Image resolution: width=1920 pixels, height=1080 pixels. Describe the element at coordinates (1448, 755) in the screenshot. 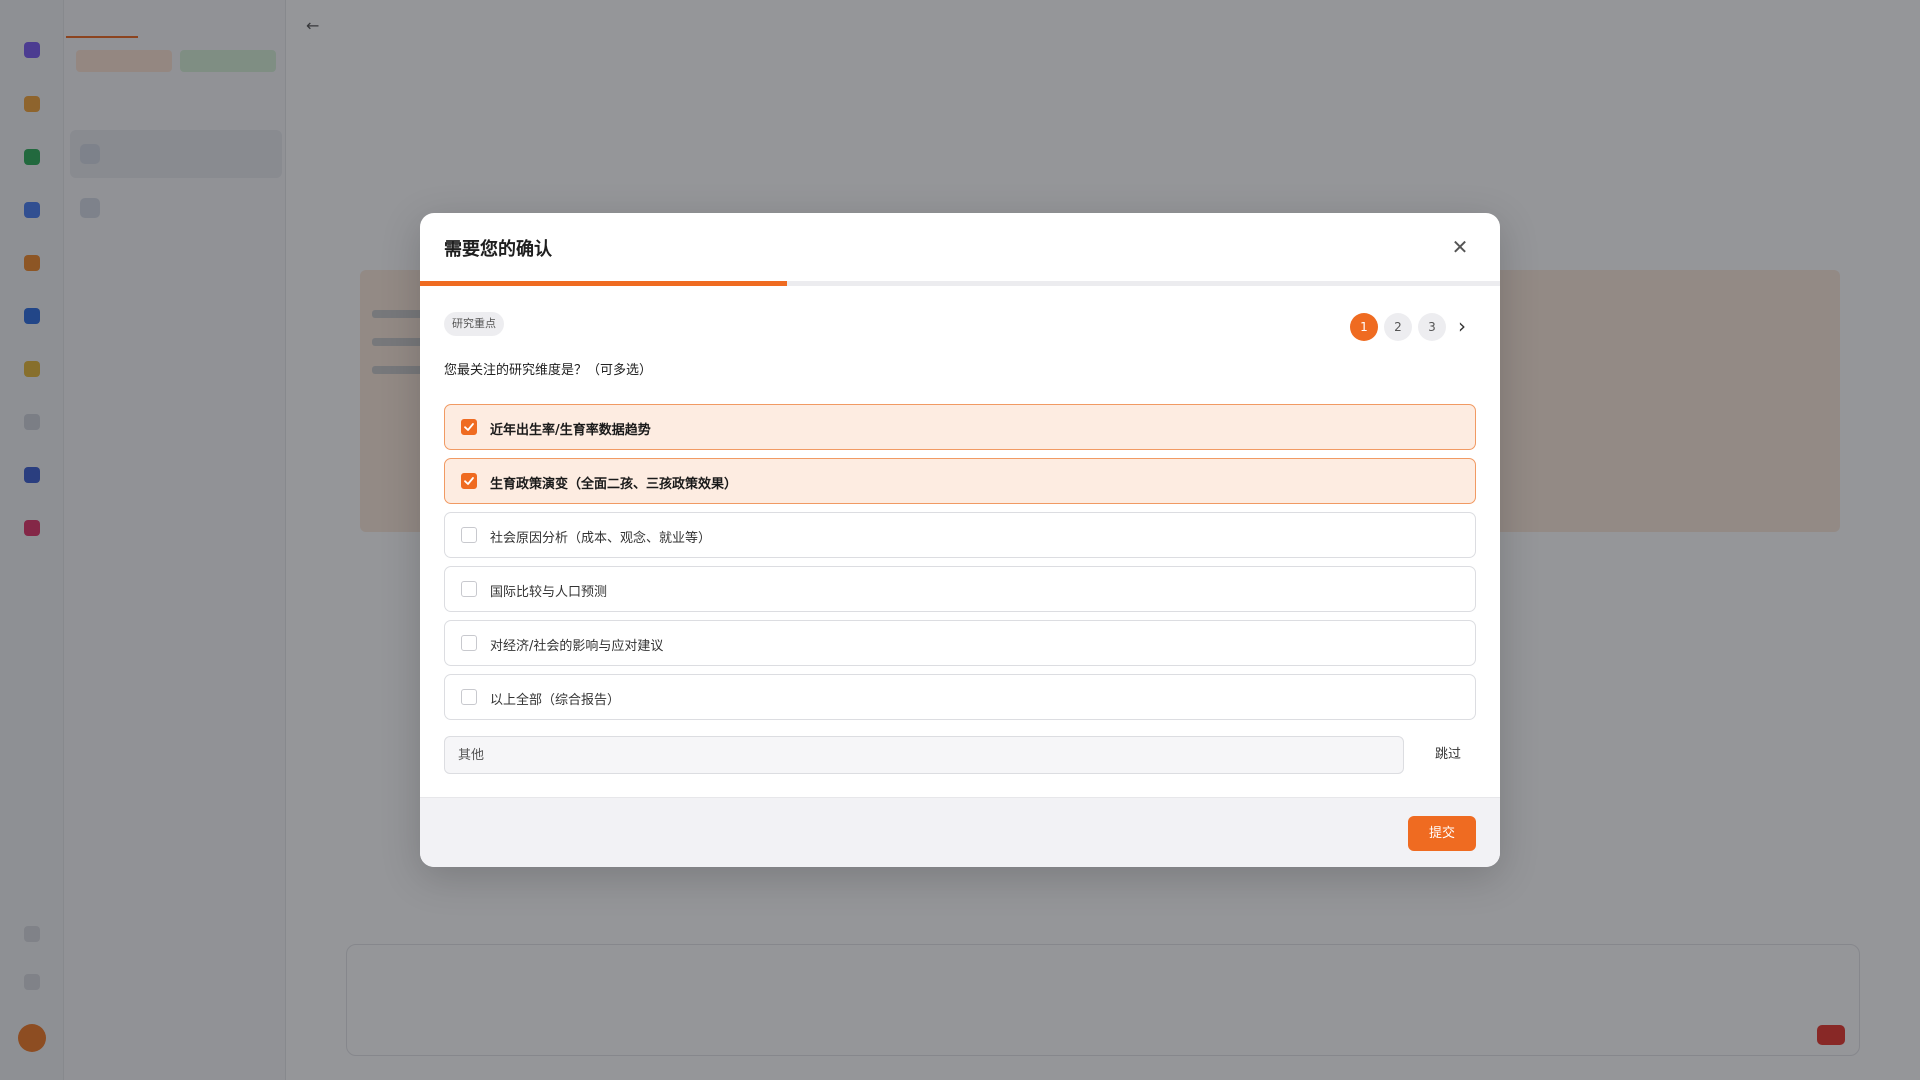

I see `skip-button: 跳过` at that location.